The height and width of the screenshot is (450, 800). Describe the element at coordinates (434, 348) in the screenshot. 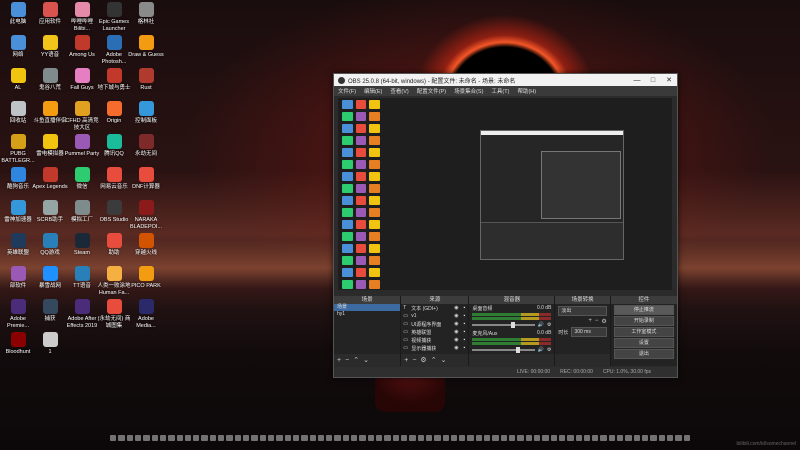

I see `source-item: ▭ 显示器捕获 ◉ ▪` at that location.